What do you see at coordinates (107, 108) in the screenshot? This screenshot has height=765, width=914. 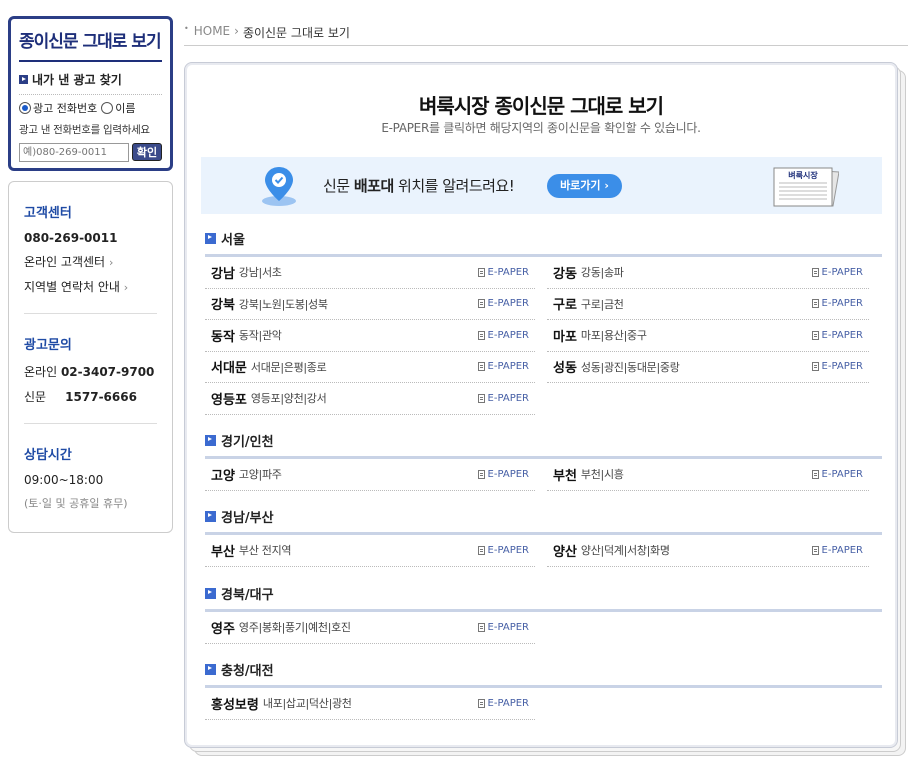 I see `radio-name` at bounding box center [107, 108].